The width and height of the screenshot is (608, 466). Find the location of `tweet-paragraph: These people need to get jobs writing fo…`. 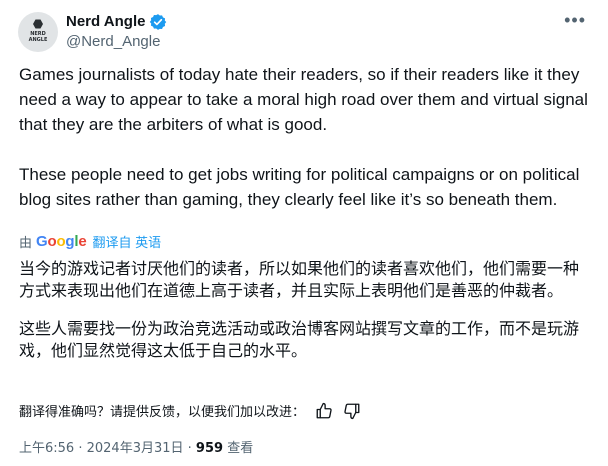

tweet-paragraph: These people need to get jobs writing fo… is located at coordinates (299, 187).